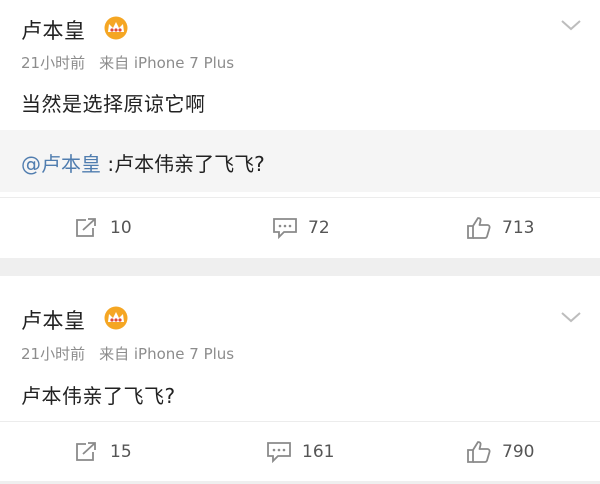 The width and height of the screenshot is (600, 484). I want to click on post-text: 当然是选择原谅它啊, so click(113, 104).